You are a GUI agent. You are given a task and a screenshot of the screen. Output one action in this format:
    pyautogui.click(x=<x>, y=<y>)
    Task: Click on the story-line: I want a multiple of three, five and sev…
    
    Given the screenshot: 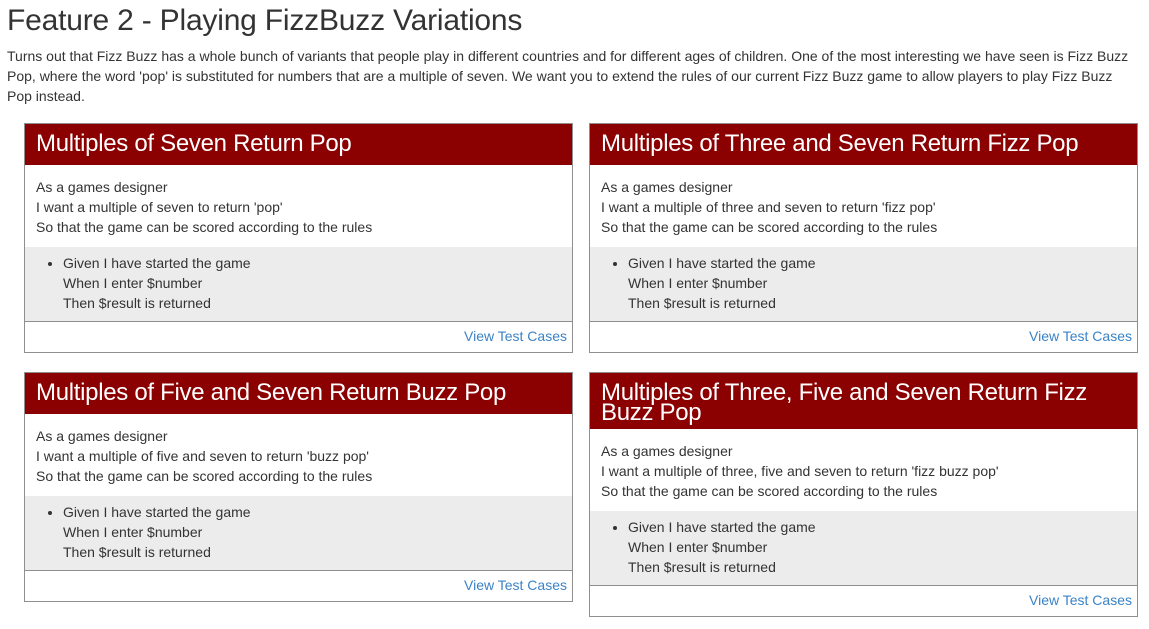 What is the action you would take?
    pyautogui.click(x=800, y=471)
    